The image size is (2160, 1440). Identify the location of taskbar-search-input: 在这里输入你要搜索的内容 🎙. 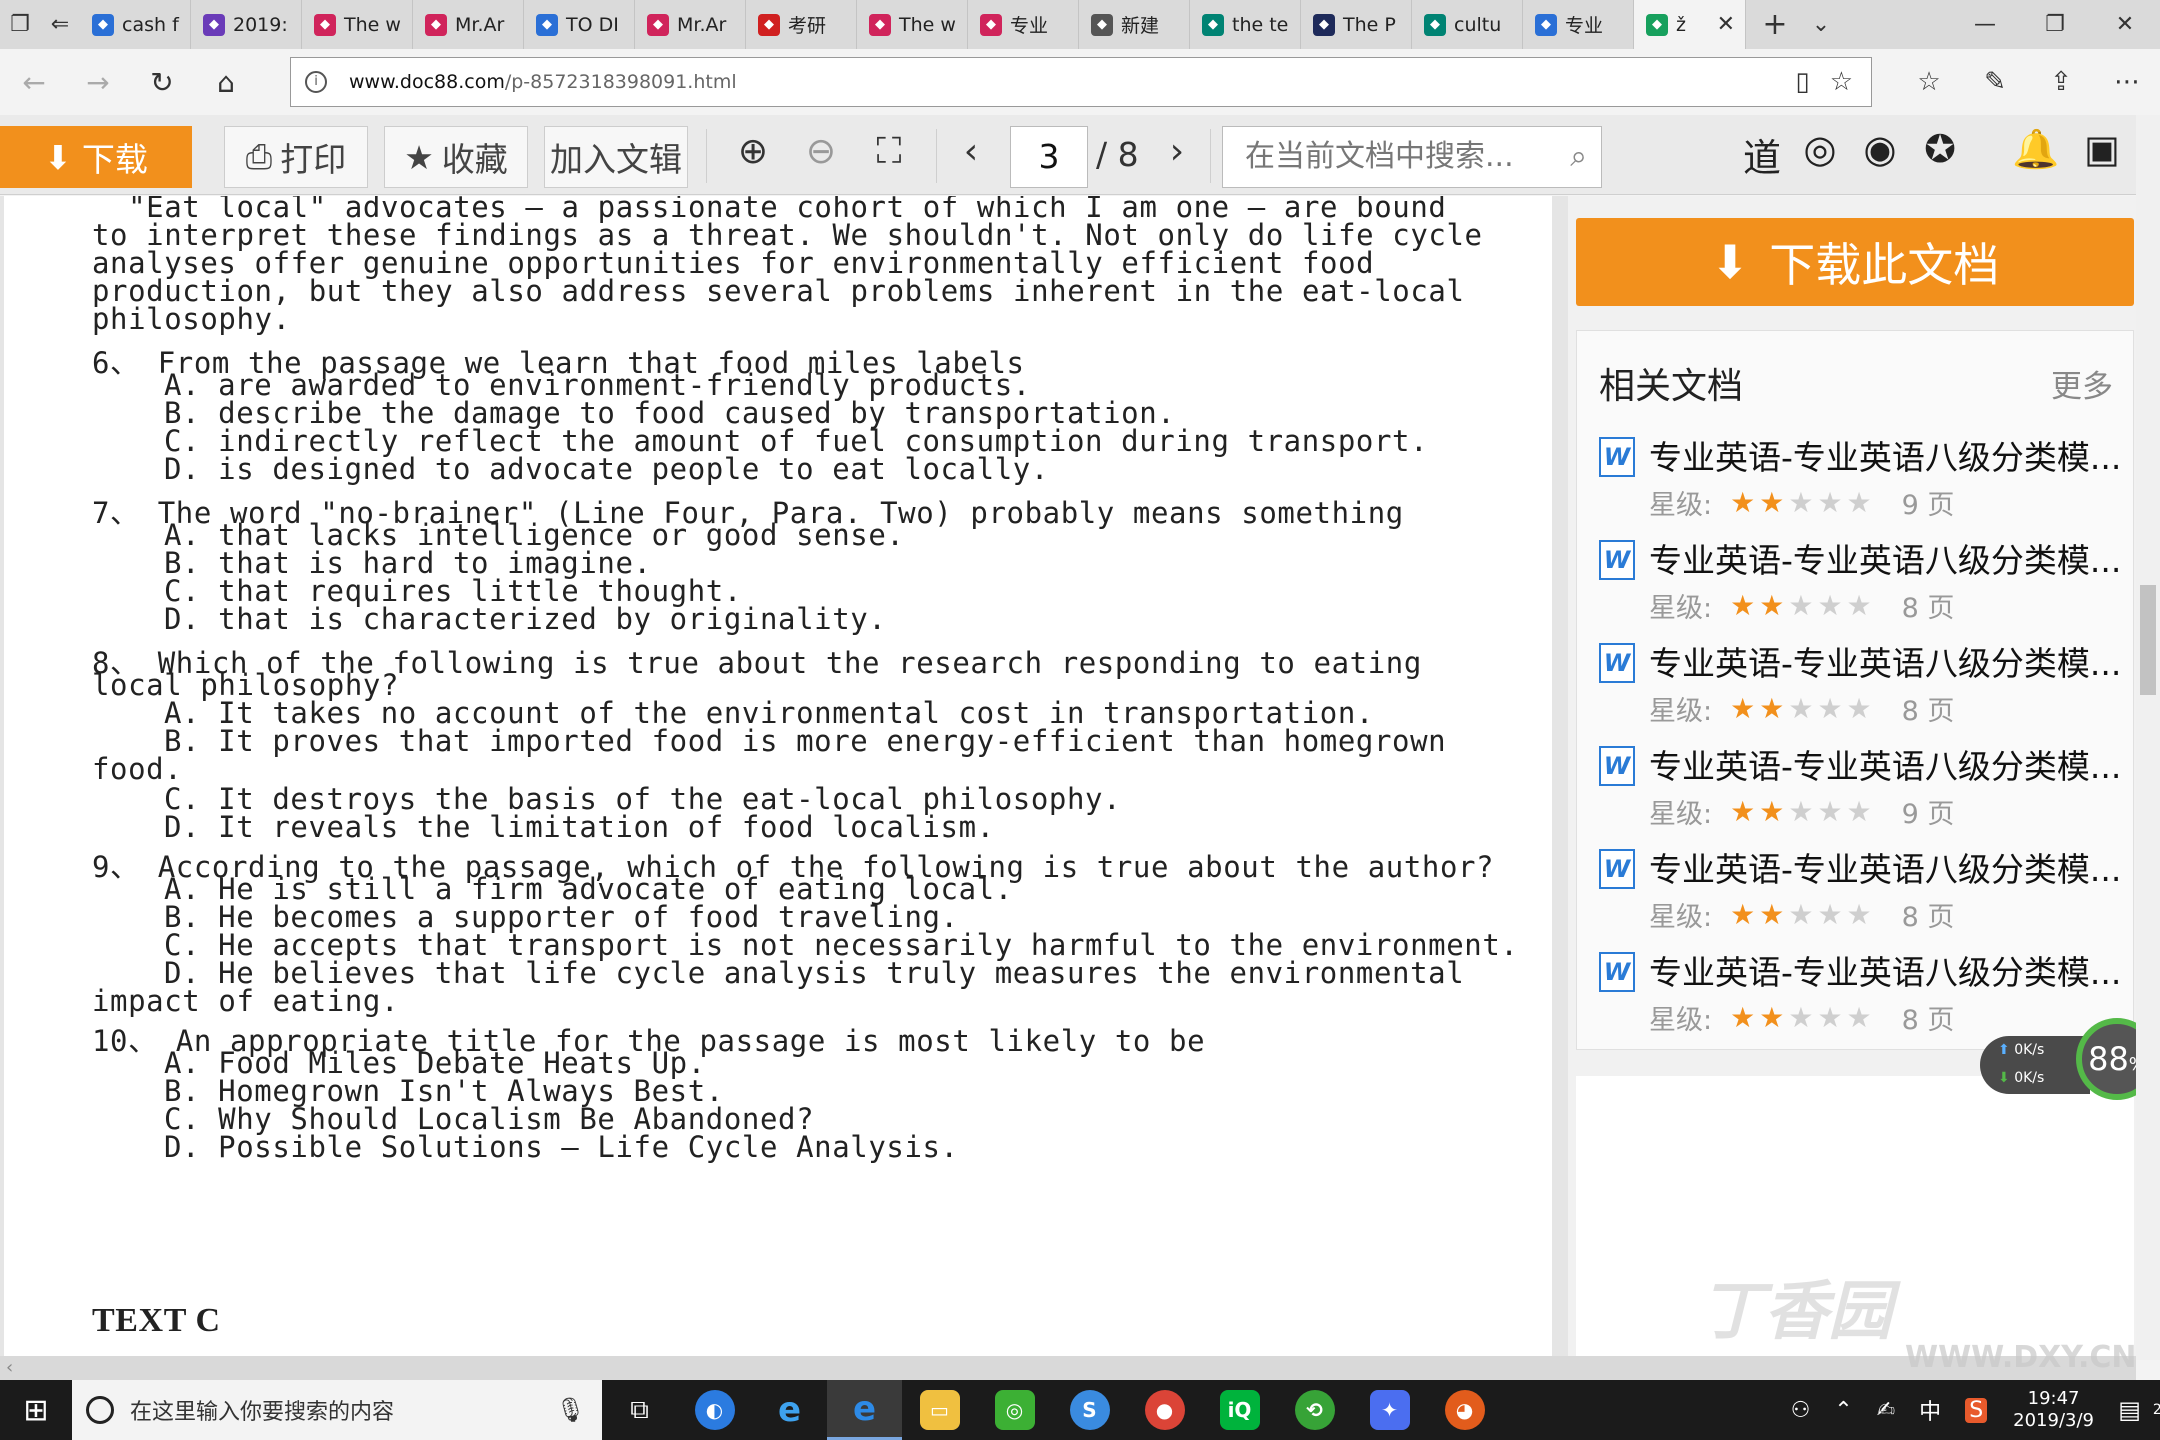
(337, 1410).